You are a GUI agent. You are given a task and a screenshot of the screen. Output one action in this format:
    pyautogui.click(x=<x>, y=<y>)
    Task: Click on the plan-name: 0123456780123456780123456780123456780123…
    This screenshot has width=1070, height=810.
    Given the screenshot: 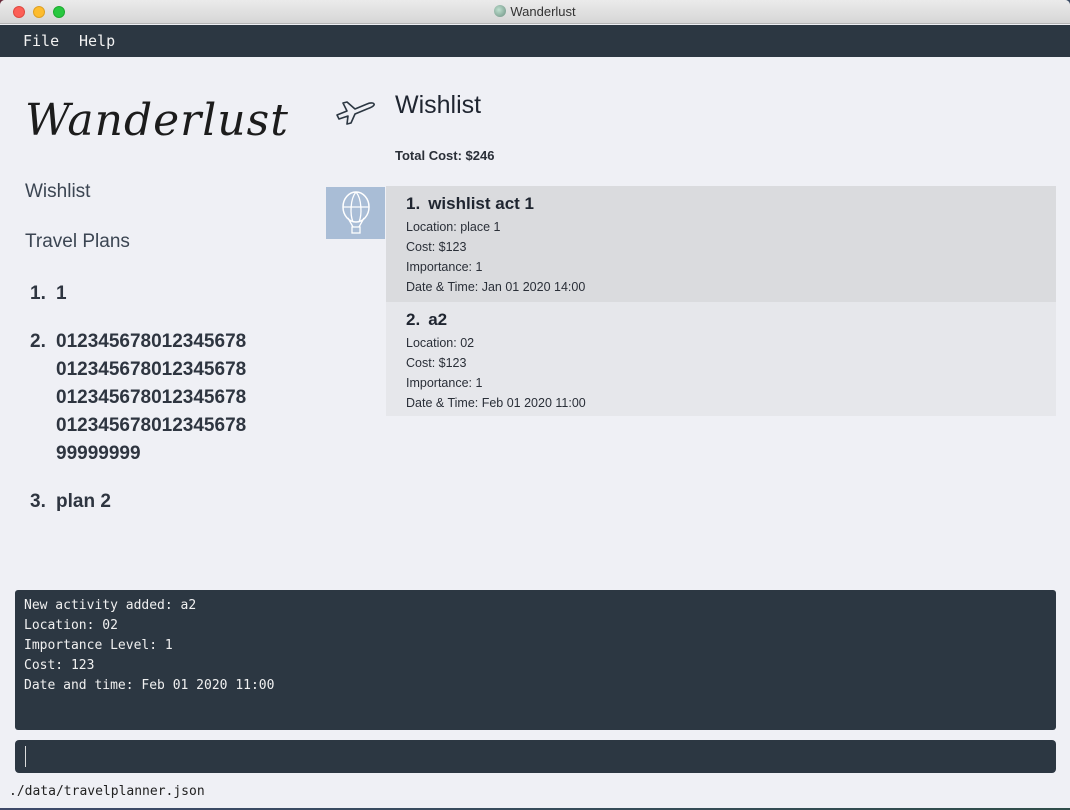 What is the action you would take?
    pyautogui.click(x=151, y=397)
    